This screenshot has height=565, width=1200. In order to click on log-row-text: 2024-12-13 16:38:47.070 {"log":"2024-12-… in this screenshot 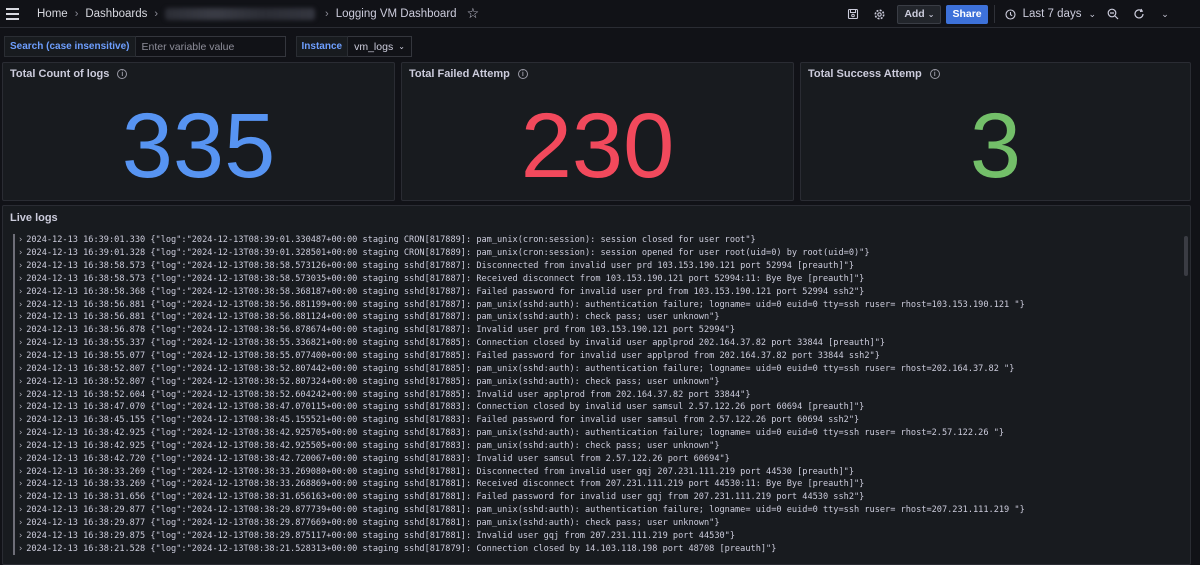, I will do `click(445, 407)`.